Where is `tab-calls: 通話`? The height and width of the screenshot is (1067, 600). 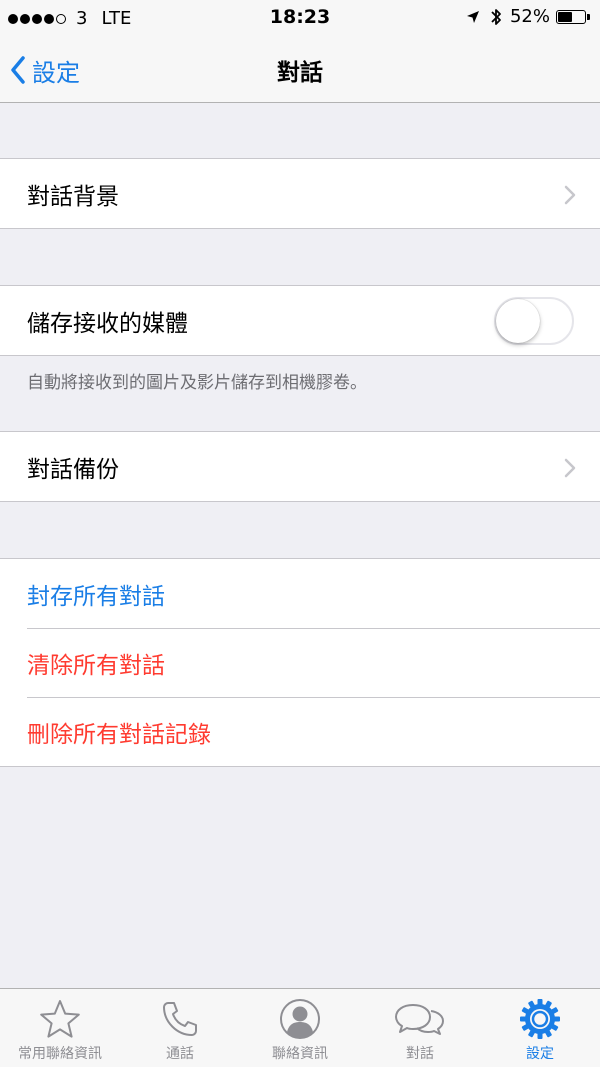 tab-calls: 通話 is located at coordinates (180, 1028).